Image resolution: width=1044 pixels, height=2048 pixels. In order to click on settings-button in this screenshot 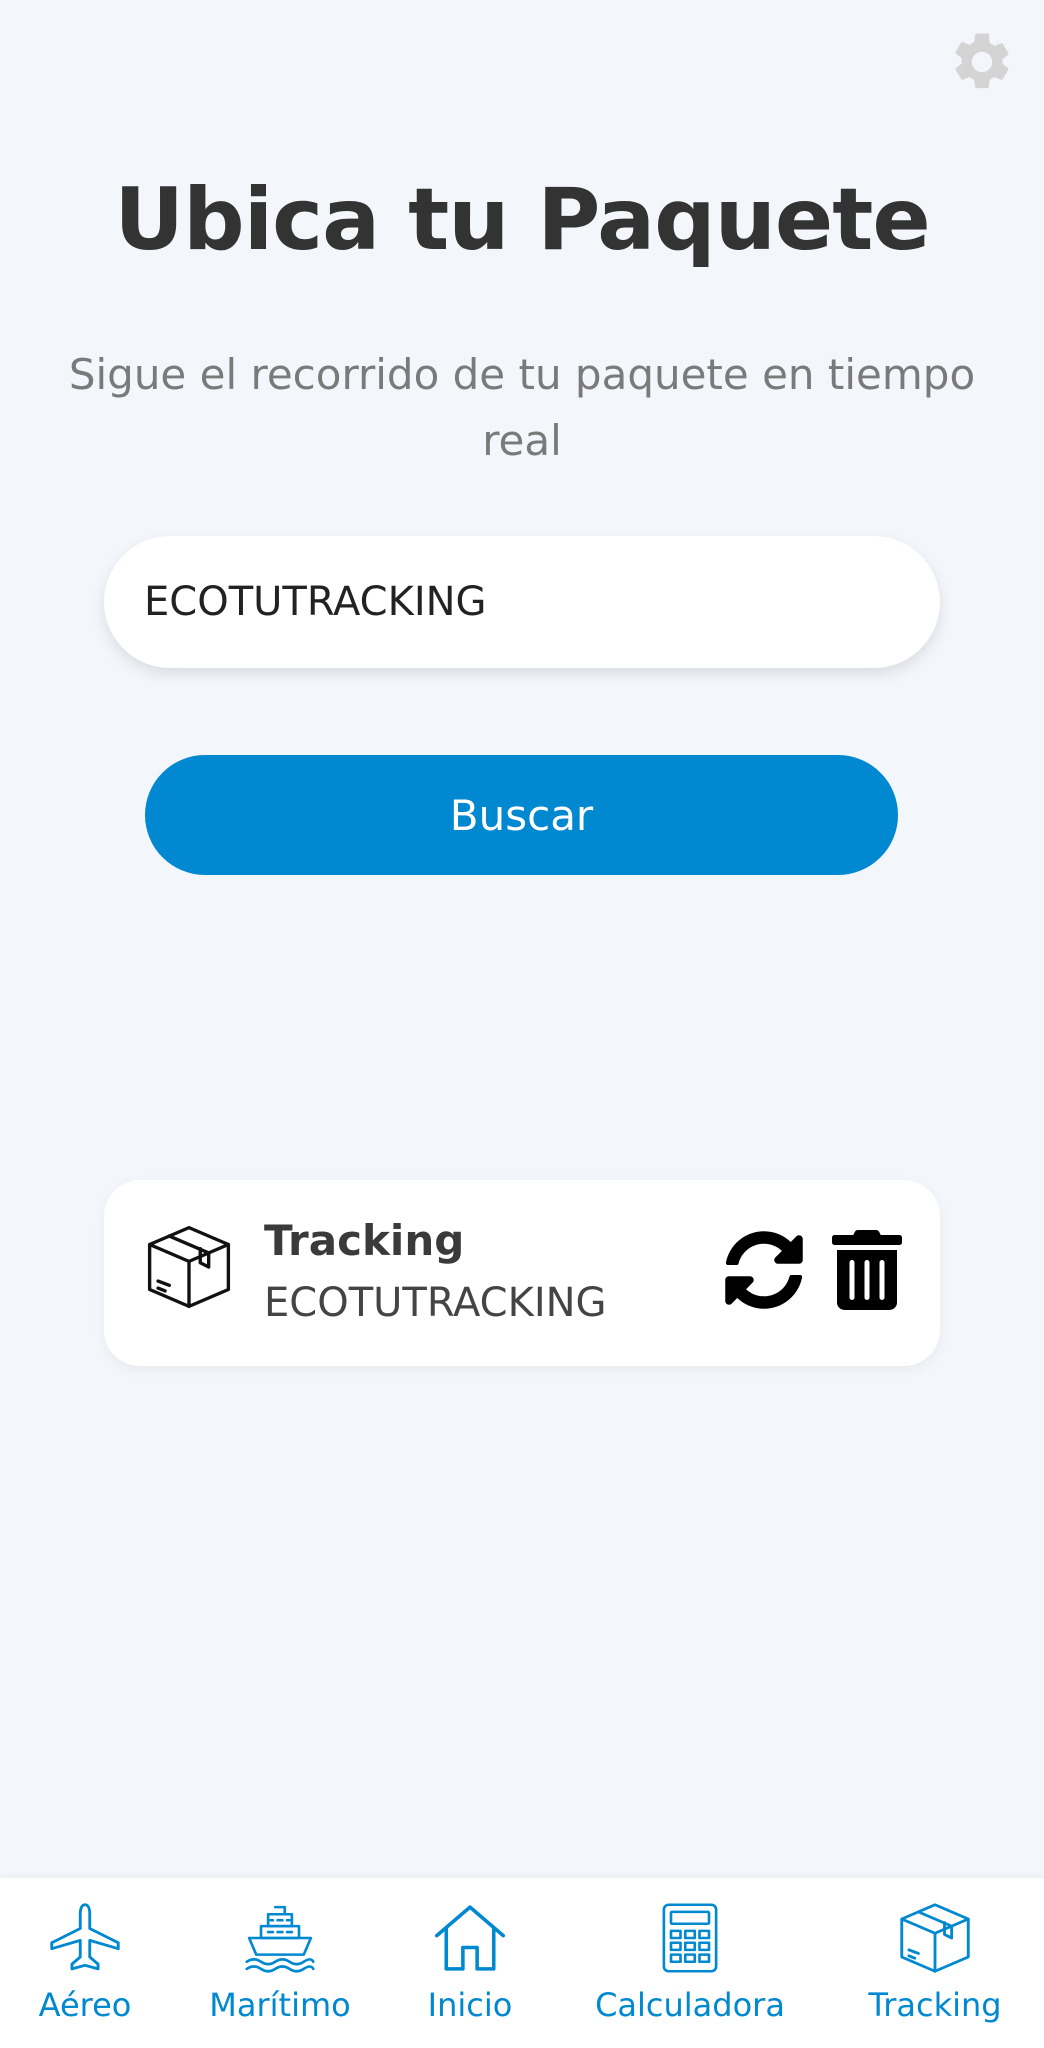, I will do `click(982, 62)`.